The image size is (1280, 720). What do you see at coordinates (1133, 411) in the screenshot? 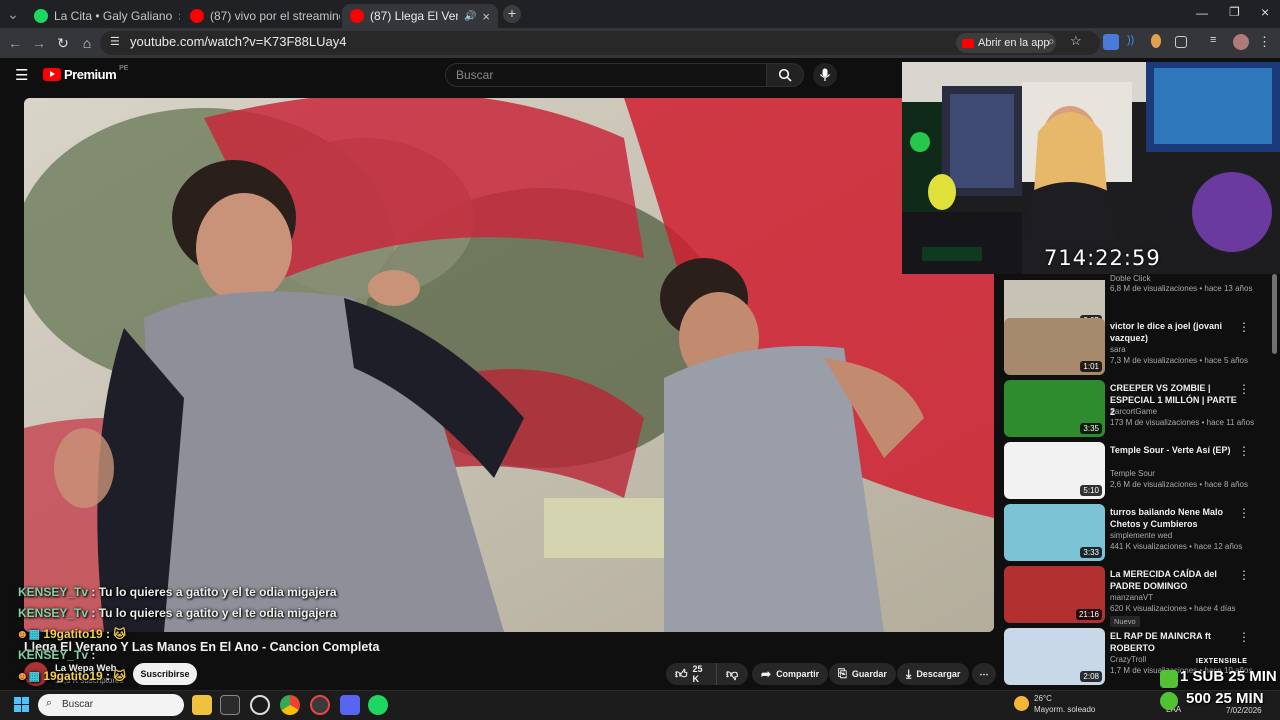
I see `recommended-channel-name: ZarcortGame` at bounding box center [1133, 411].